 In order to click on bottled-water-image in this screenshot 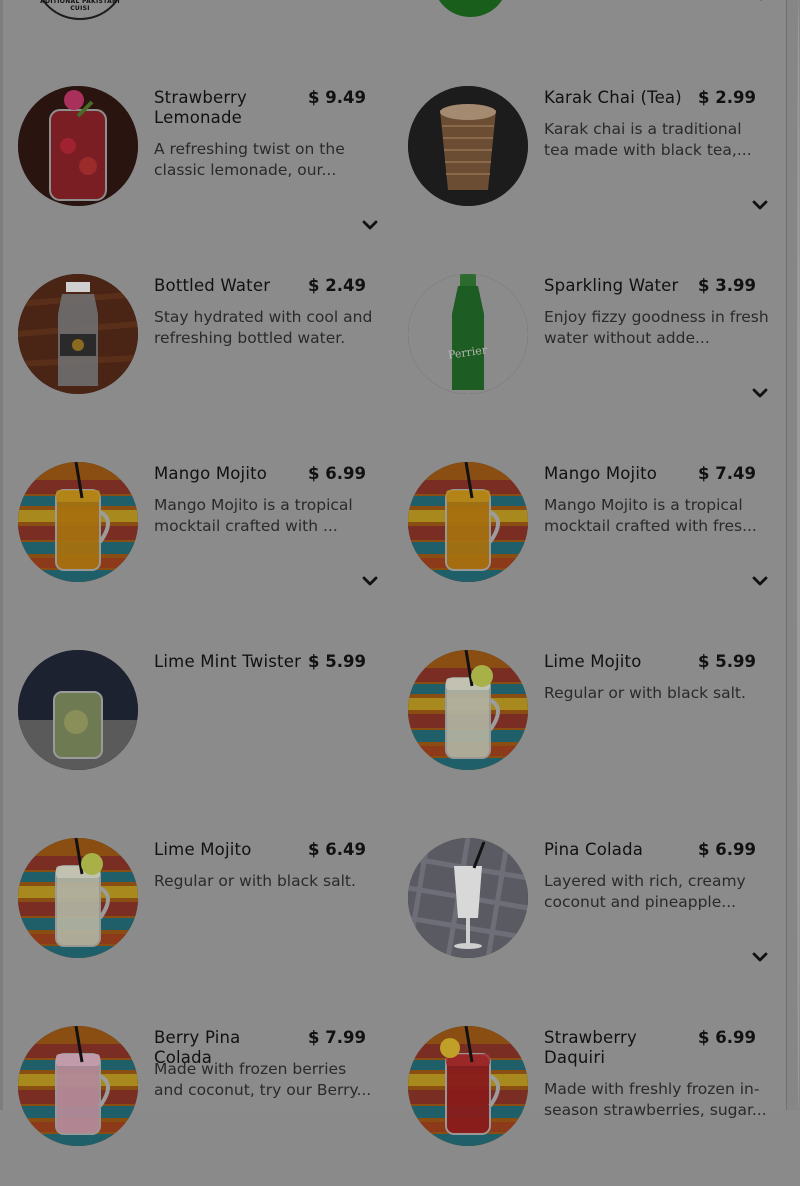, I will do `click(78, 334)`.